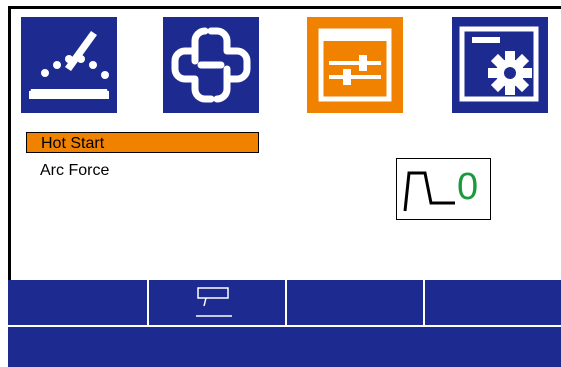 The width and height of the screenshot is (561, 367). I want to click on sliders-icon, so click(355, 65).